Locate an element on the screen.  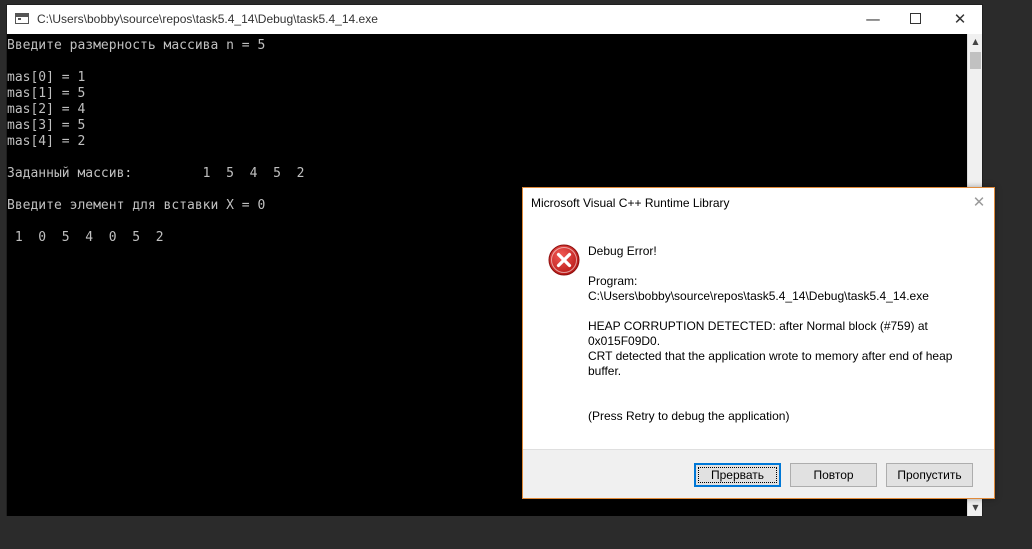
program-label: Program: is located at coordinates (613, 281).